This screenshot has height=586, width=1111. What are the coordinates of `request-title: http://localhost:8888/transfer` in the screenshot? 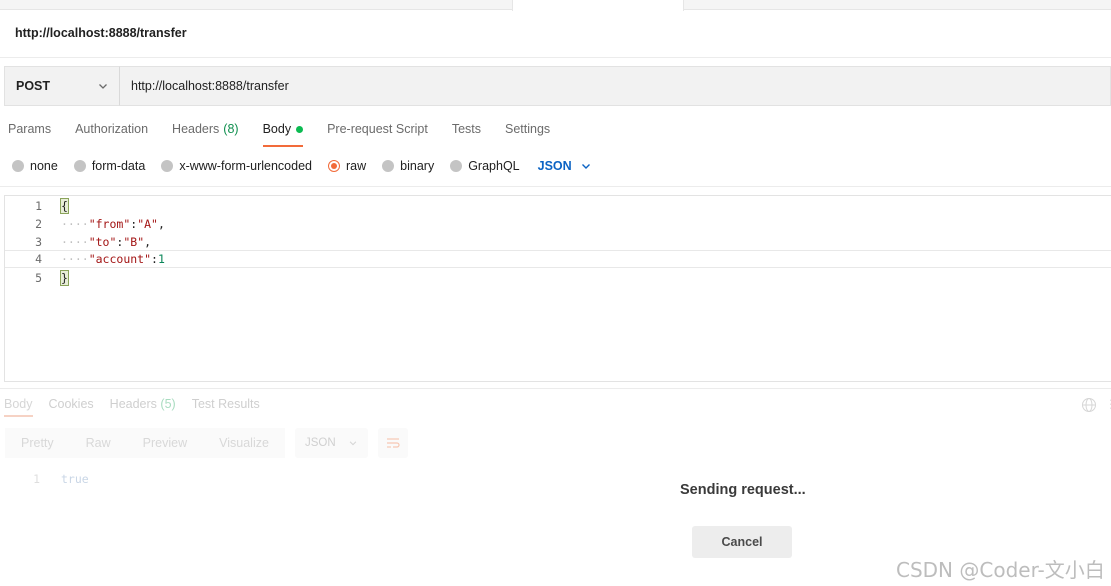 It's located at (101, 33).